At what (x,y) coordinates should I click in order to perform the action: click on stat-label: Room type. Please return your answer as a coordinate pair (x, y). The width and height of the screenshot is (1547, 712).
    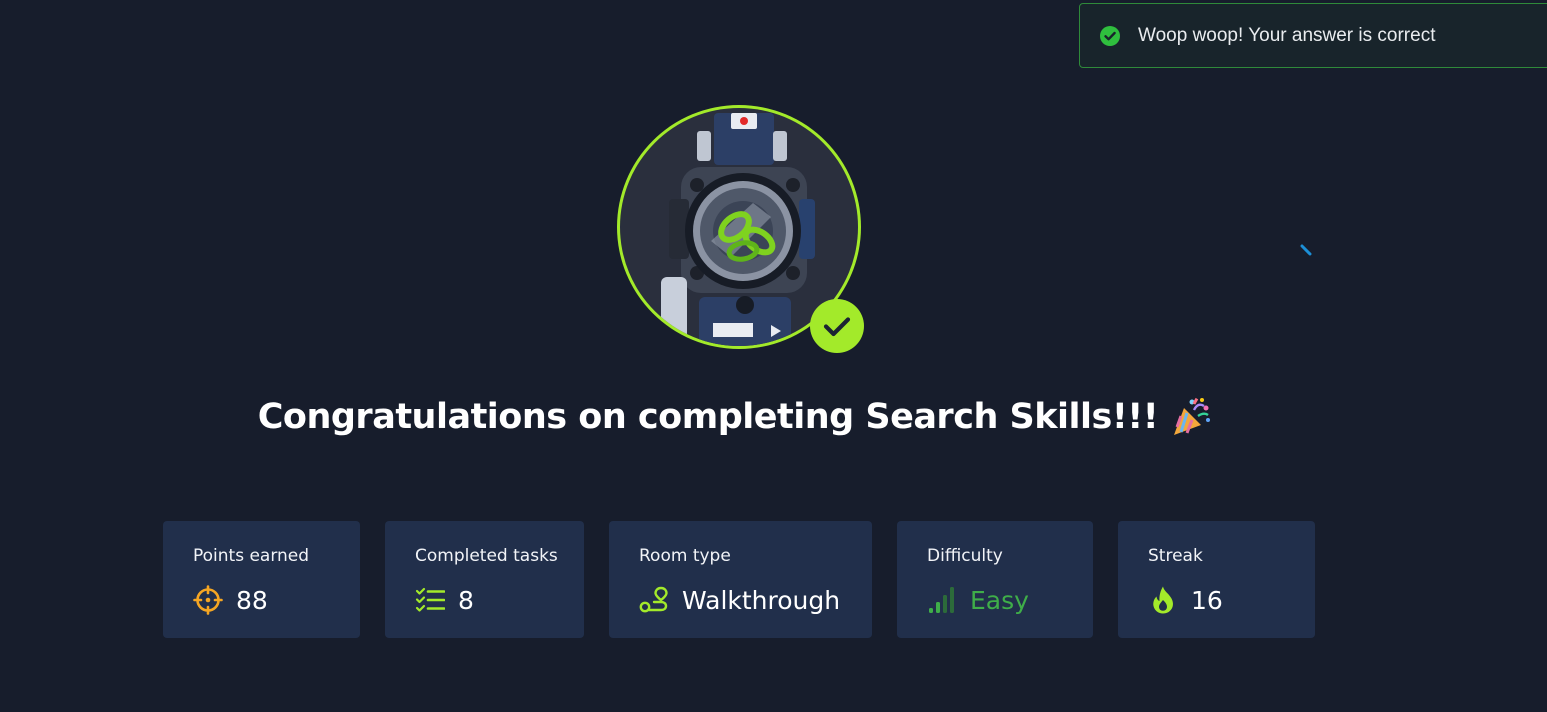
    Looking at the image, I should click on (685, 556).